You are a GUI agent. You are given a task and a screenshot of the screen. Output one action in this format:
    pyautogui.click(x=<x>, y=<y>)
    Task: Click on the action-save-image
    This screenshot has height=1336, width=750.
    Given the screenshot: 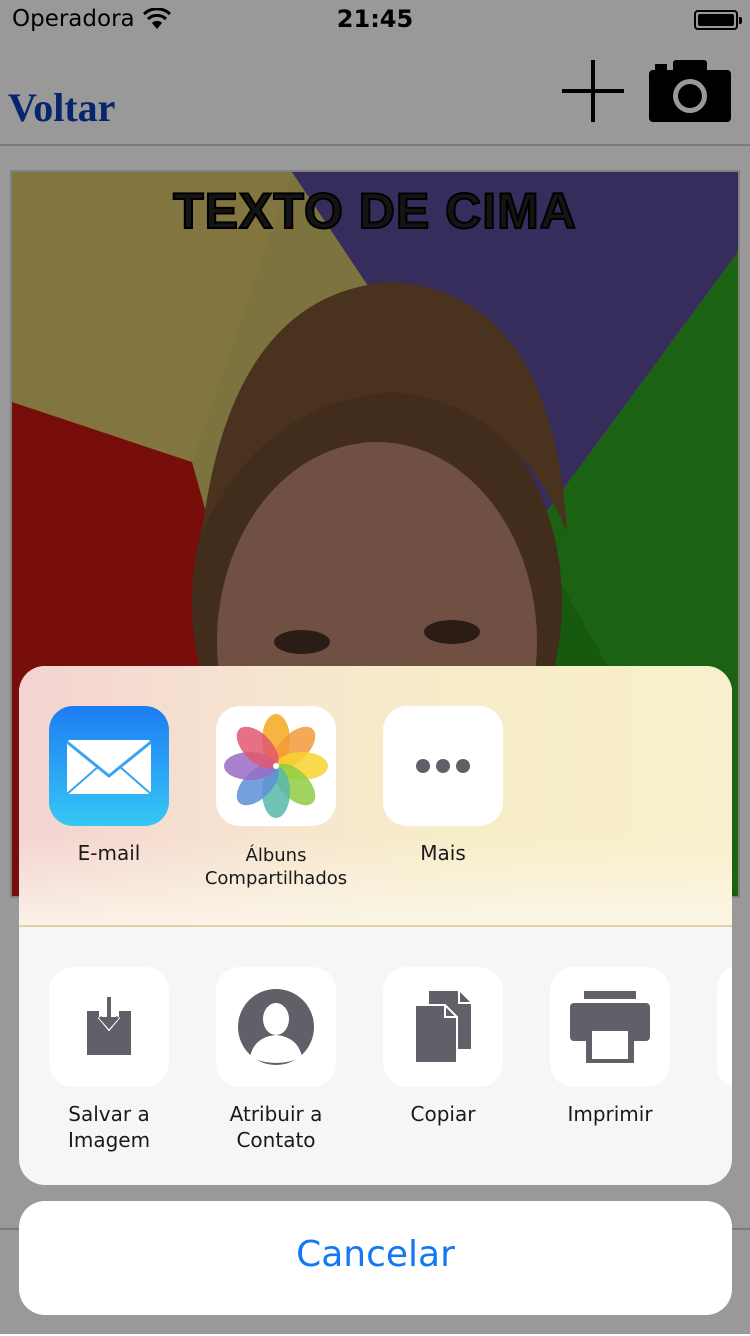 What is the action you would take?
    pyautogui.click(x=109, y=1027)
    